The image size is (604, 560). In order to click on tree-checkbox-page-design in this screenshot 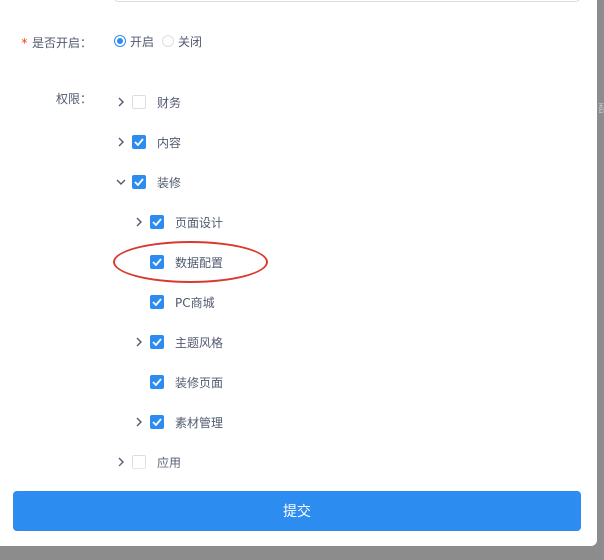, I will do `click(157, 222)`.